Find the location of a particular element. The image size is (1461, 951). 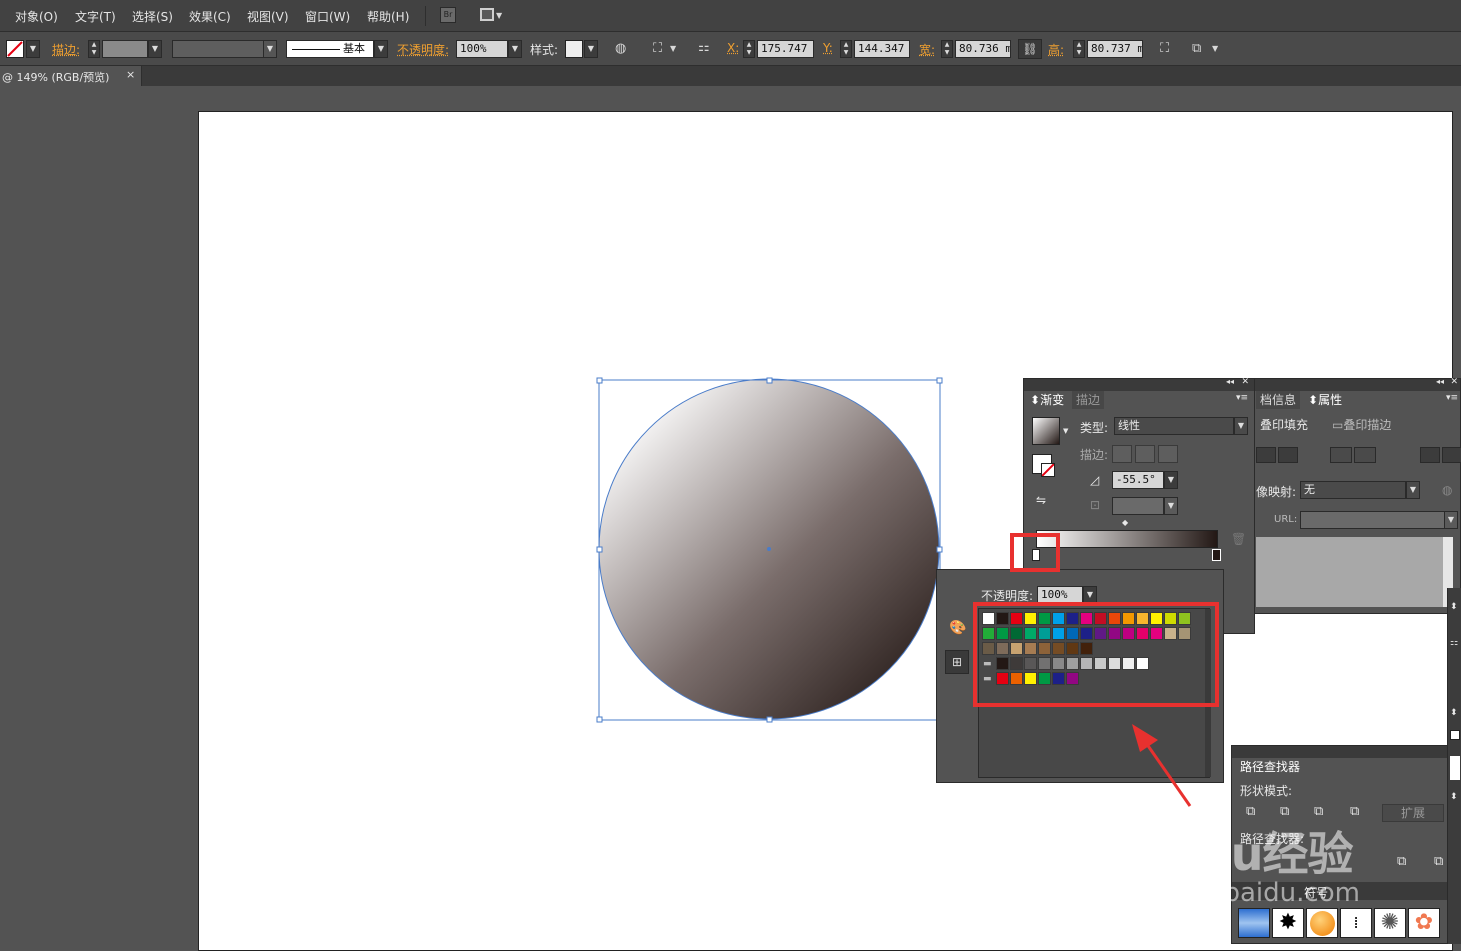

gradient-preview-swatch is located at coordinates (1046, 431).